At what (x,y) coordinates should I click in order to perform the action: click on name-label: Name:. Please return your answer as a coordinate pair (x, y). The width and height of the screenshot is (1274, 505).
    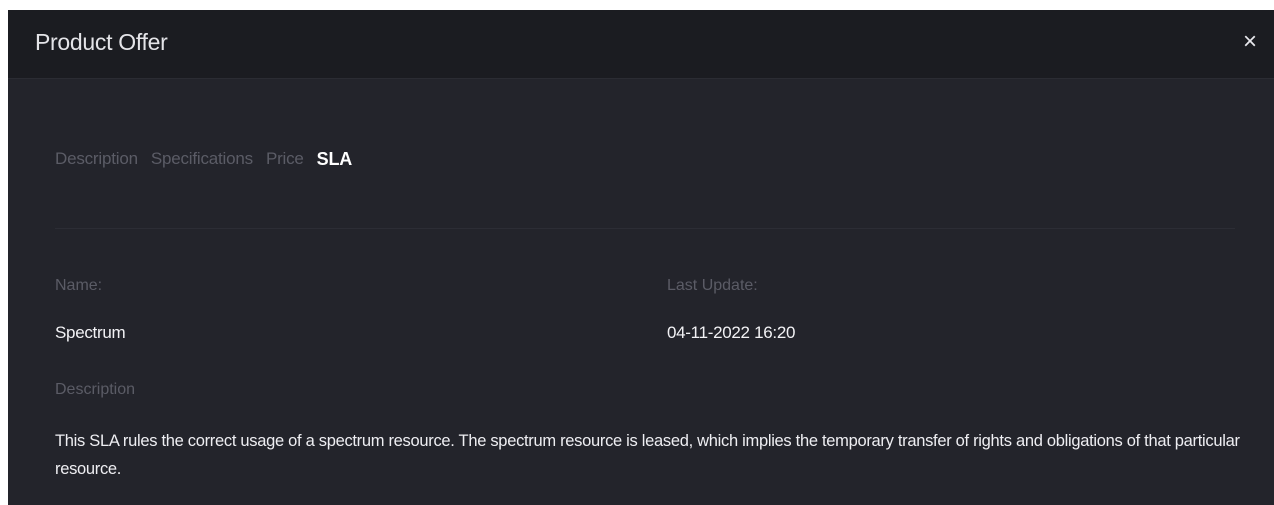
    Looking at the image, I should click on (79, 285).